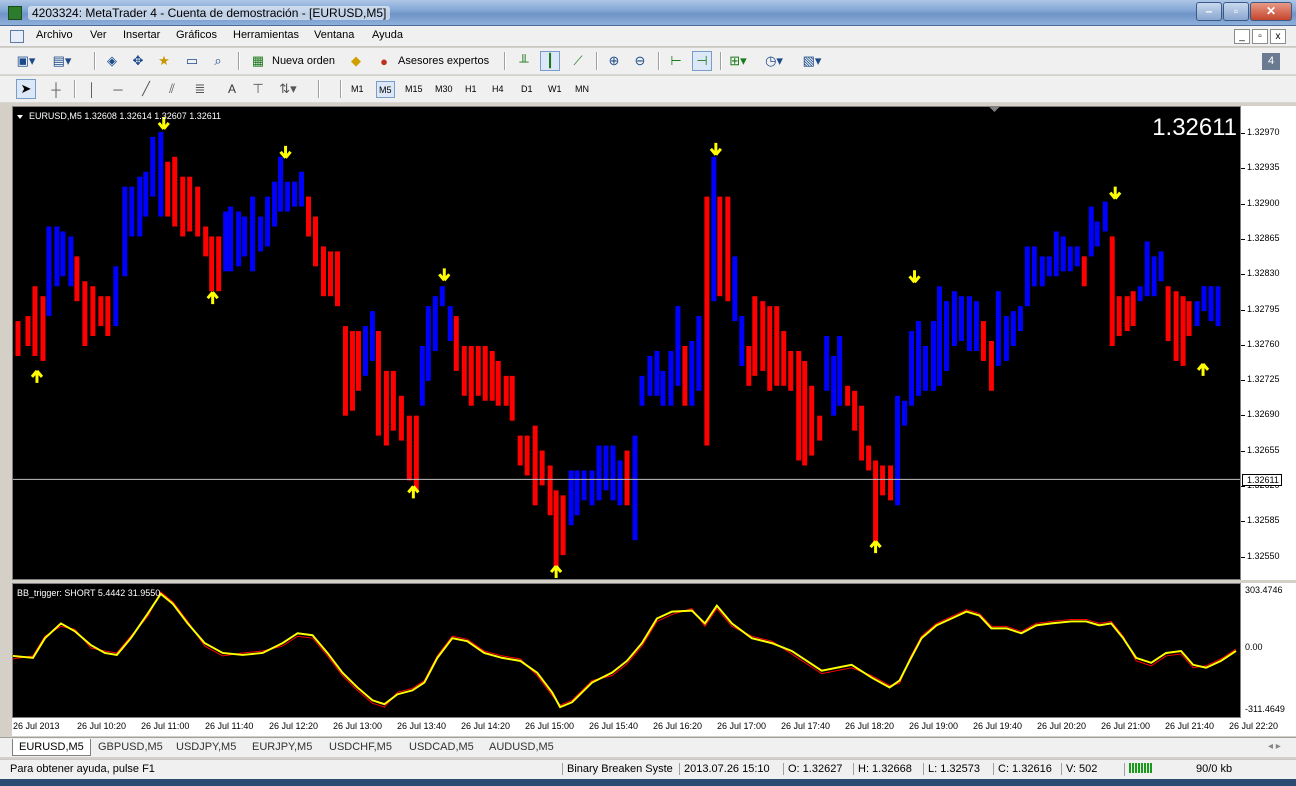  I want to click on tab-eurusd: EURUSD,M5, so click(51, 747).